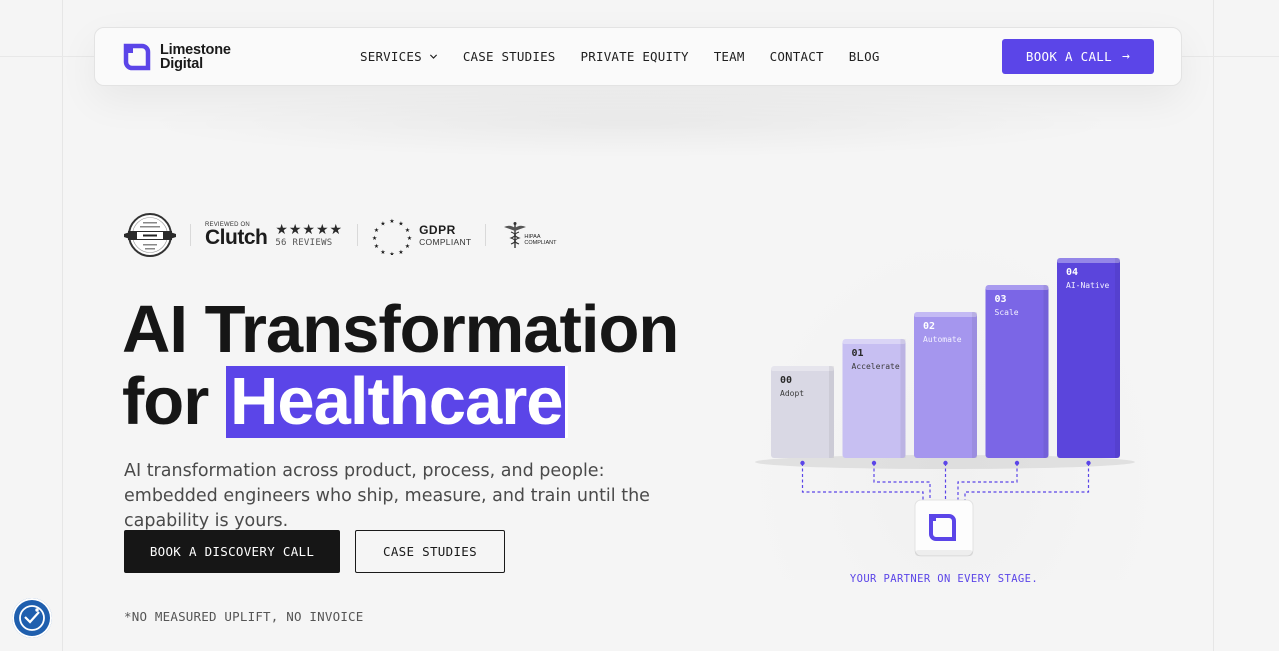 This screenshot has width=1279, height=651. What do you see at coordinates (802, 412) in the screenshot?
I see `stage-bar-00: 00 Adopt` at bounding box center [802, 412].